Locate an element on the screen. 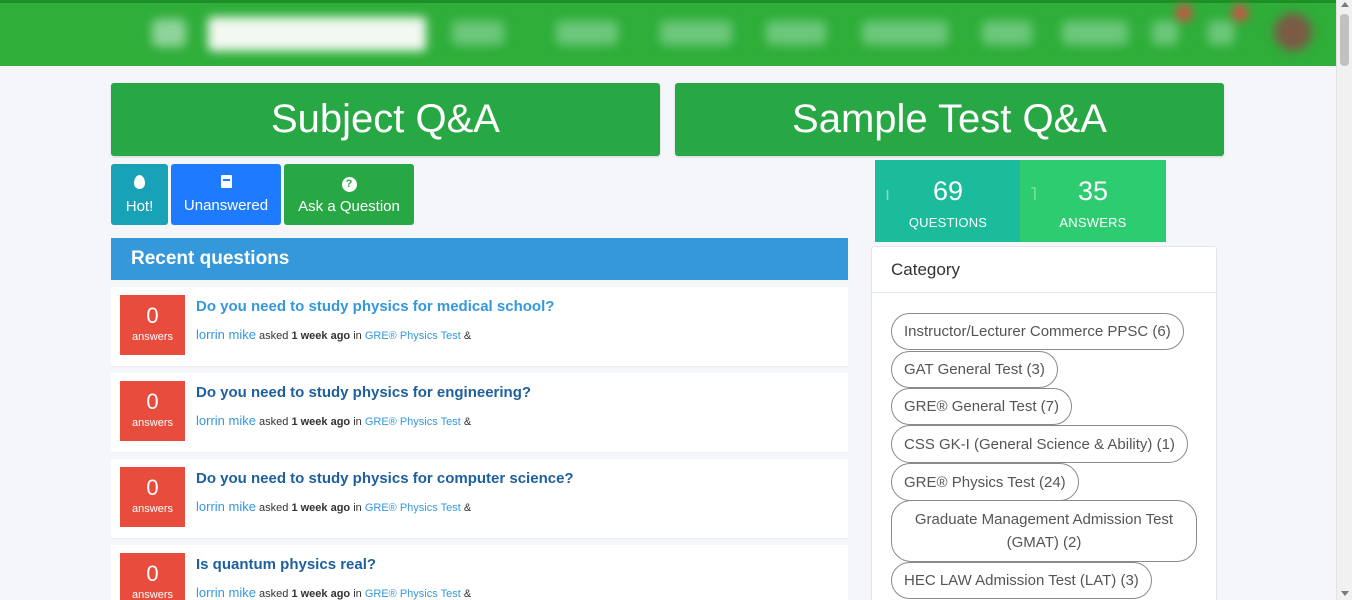 The width and height of the screenshot is (1352, 600). avatar is located at coordinates (1293, 32).